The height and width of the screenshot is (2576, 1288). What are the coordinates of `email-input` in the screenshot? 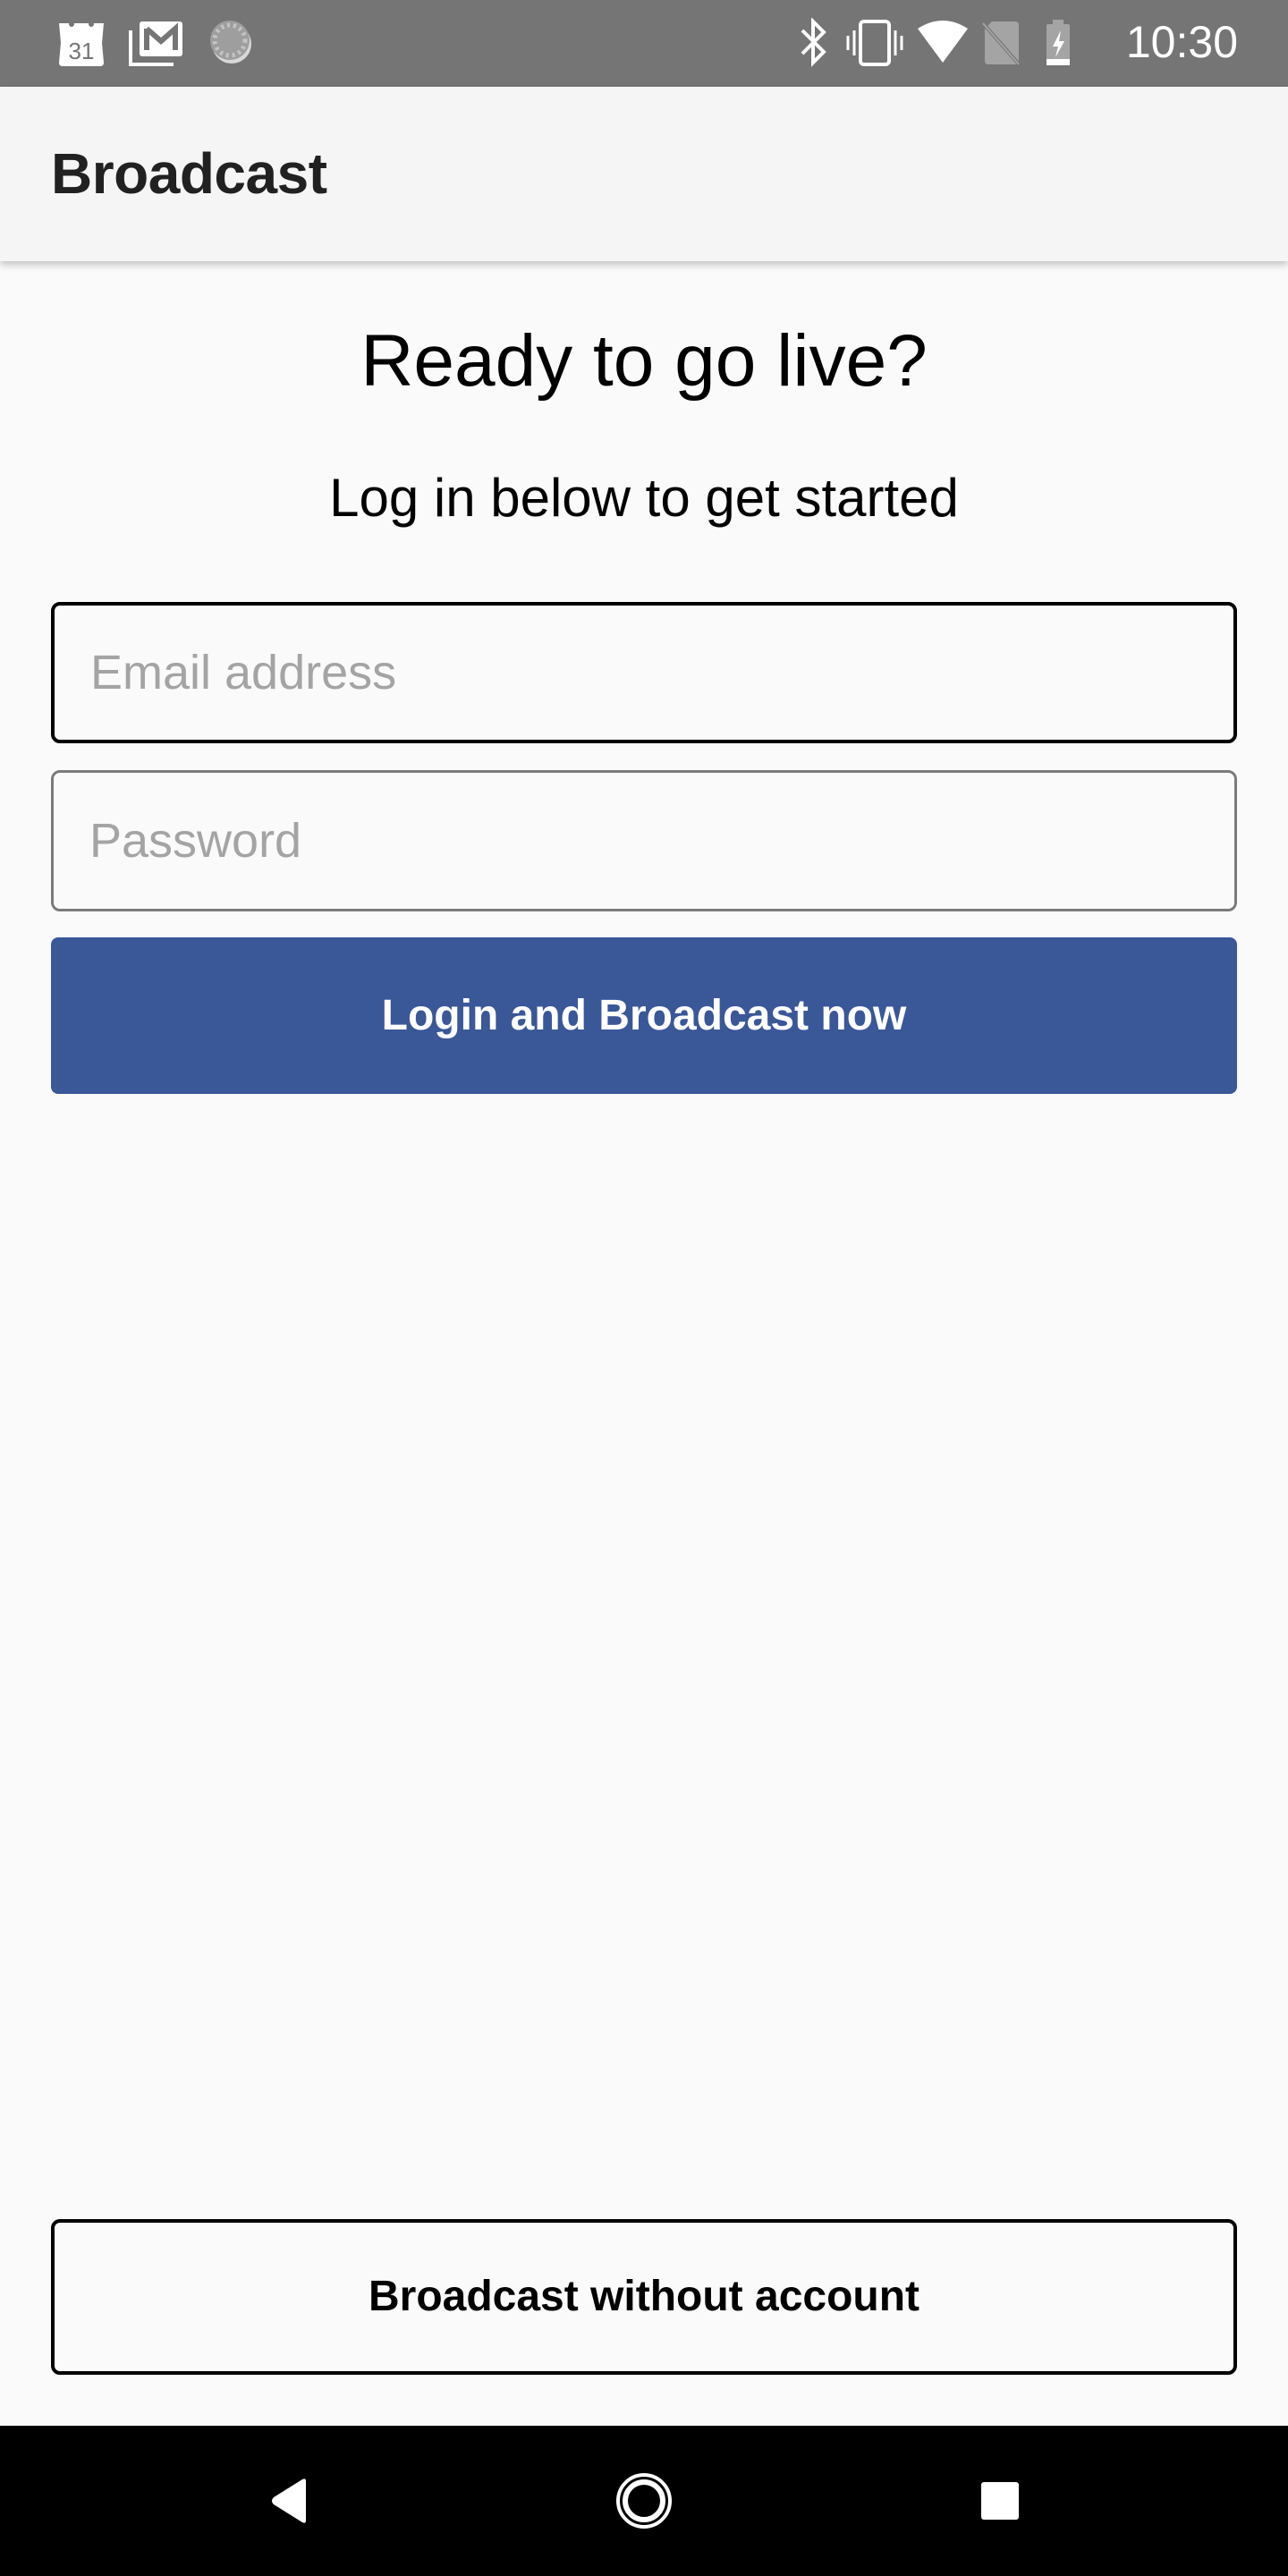 It's located at (644, 673).